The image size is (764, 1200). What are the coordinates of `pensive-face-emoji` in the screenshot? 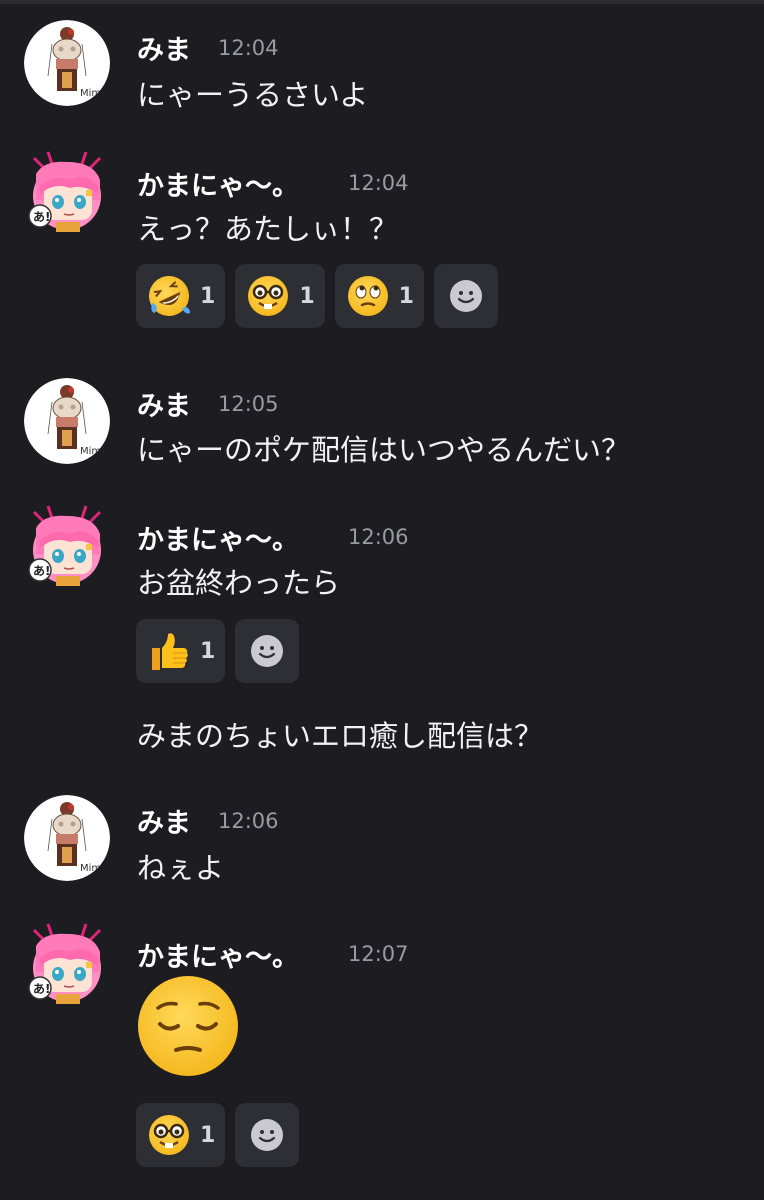 It's located at (188, 1026).